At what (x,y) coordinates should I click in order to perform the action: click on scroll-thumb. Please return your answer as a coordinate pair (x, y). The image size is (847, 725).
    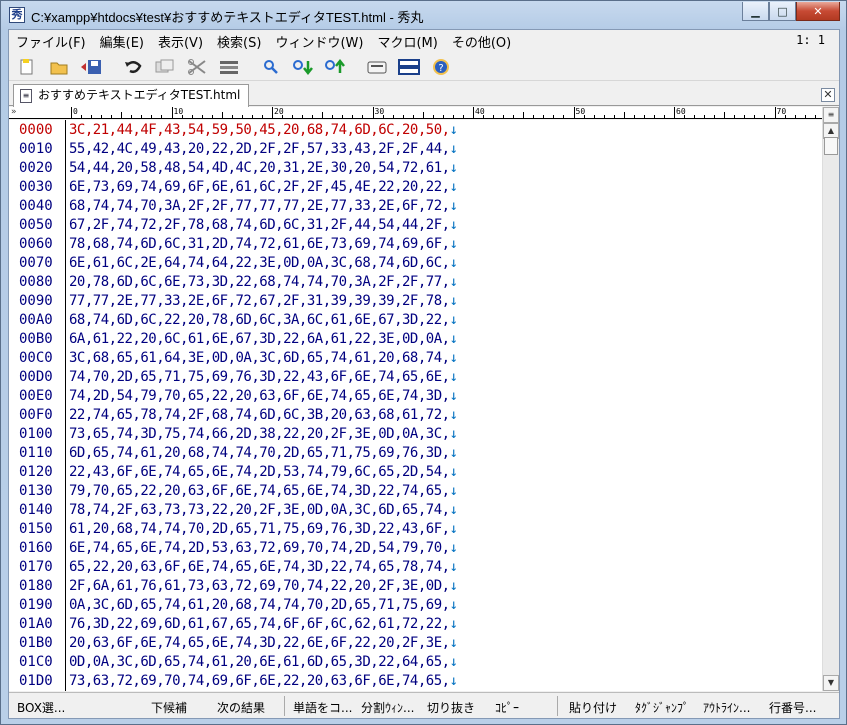
    Looking at the image, I should click on (831, 146).